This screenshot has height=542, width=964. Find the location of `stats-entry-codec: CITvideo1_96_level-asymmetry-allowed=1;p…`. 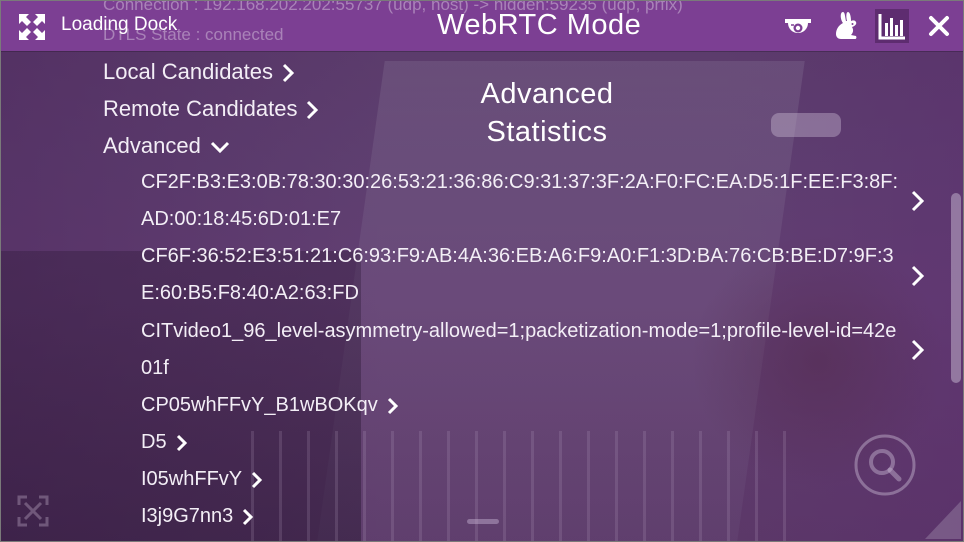

stats-entry-codec: CITvideo1_96_level-asymmetry-allowed=1;p… is located at coordinates (521, 350).